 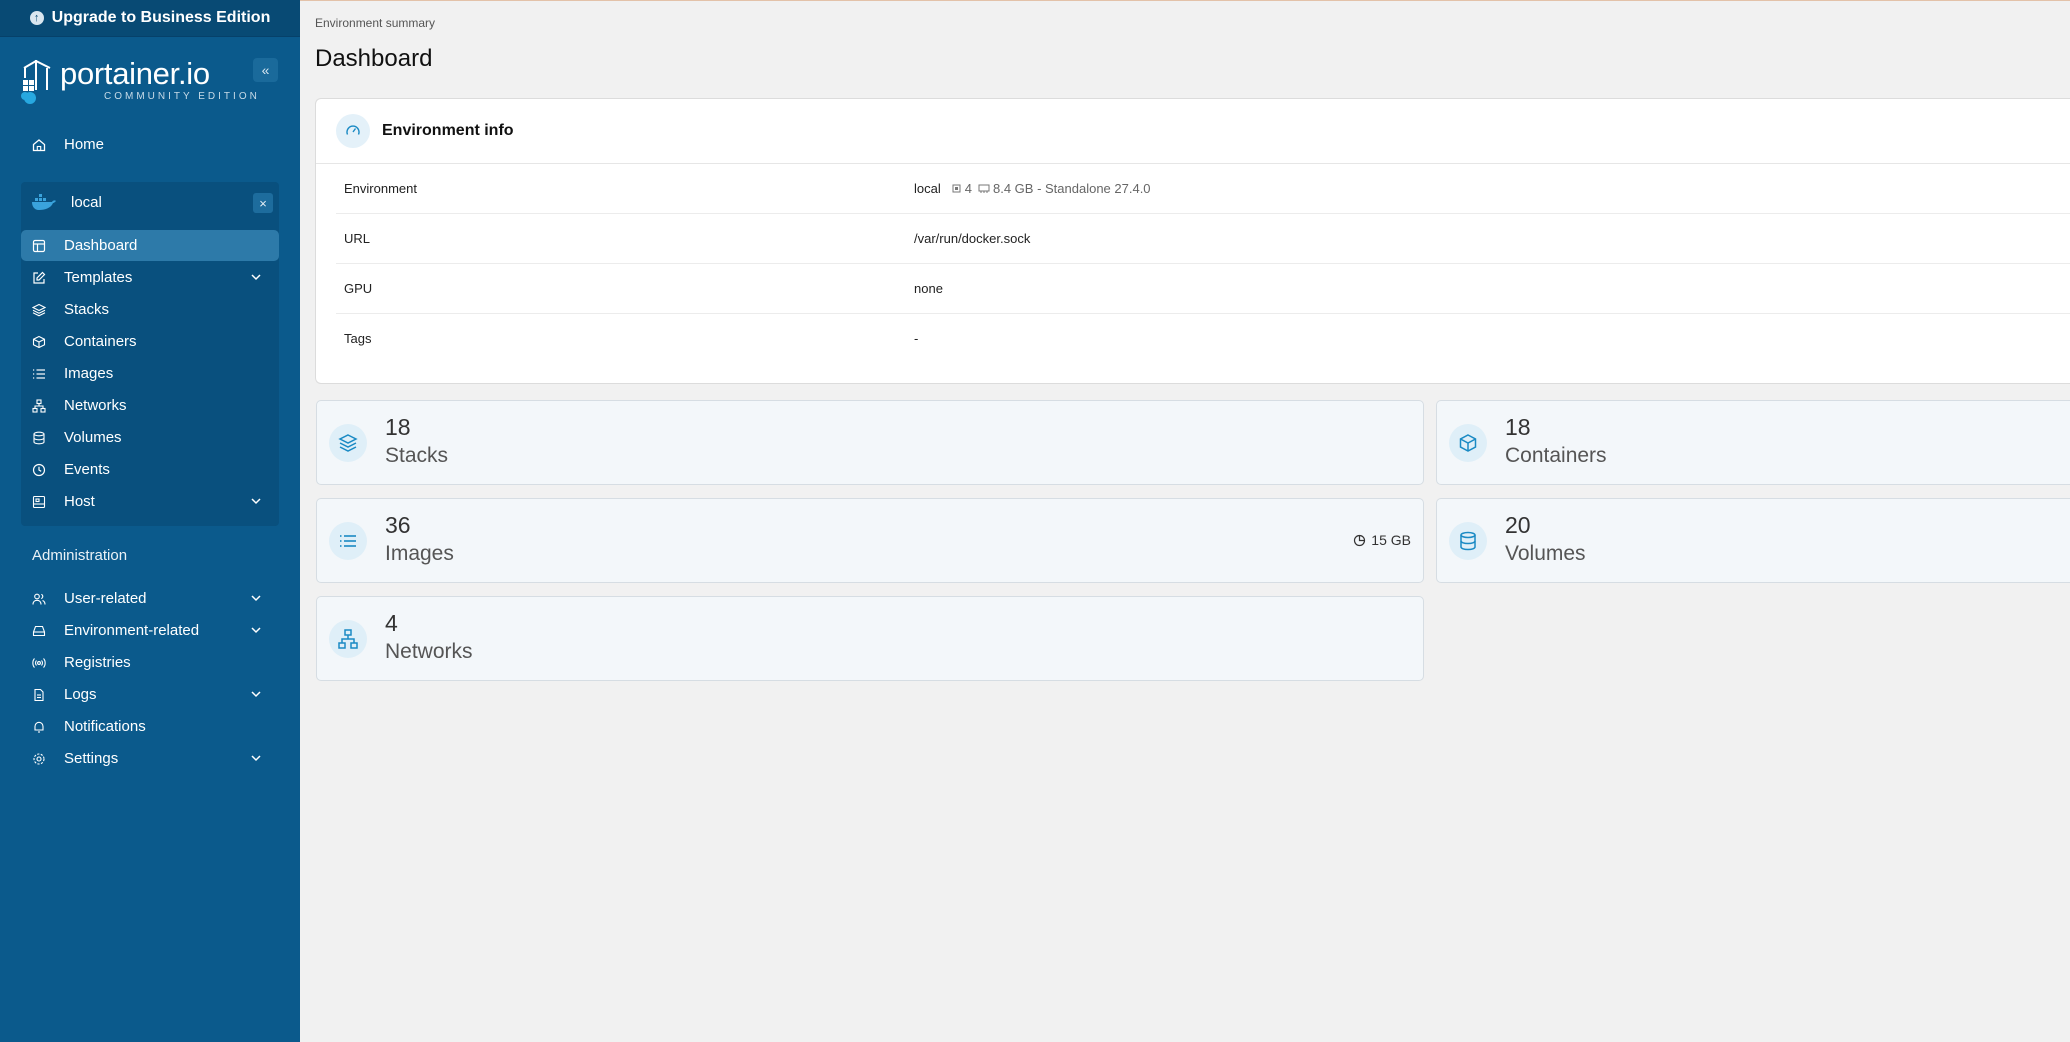 What do you see at coordinates (1203, 289) in the screenshot?
I see `env-row-gpu: GPU none` at bounding box center [1203, 289].